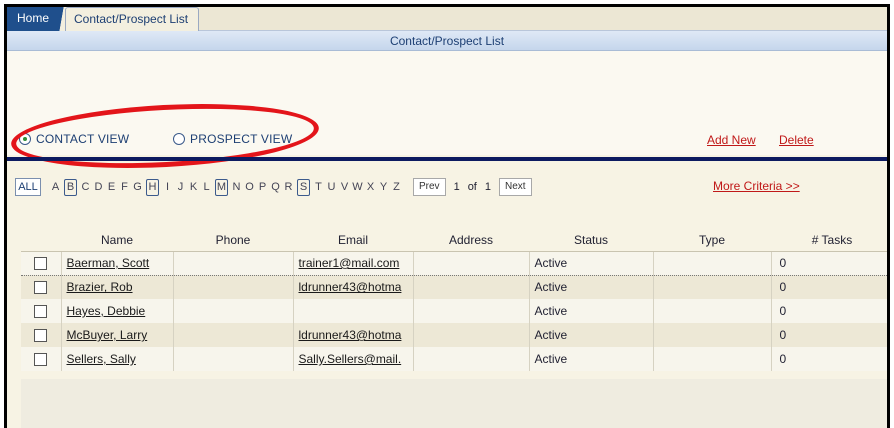 The height and width of the screenshot is (428, 894). What do you see at coordinates (179, 139) in the screenshot?
I see `radio-unselected-icon` at bounding box center [179, 139].